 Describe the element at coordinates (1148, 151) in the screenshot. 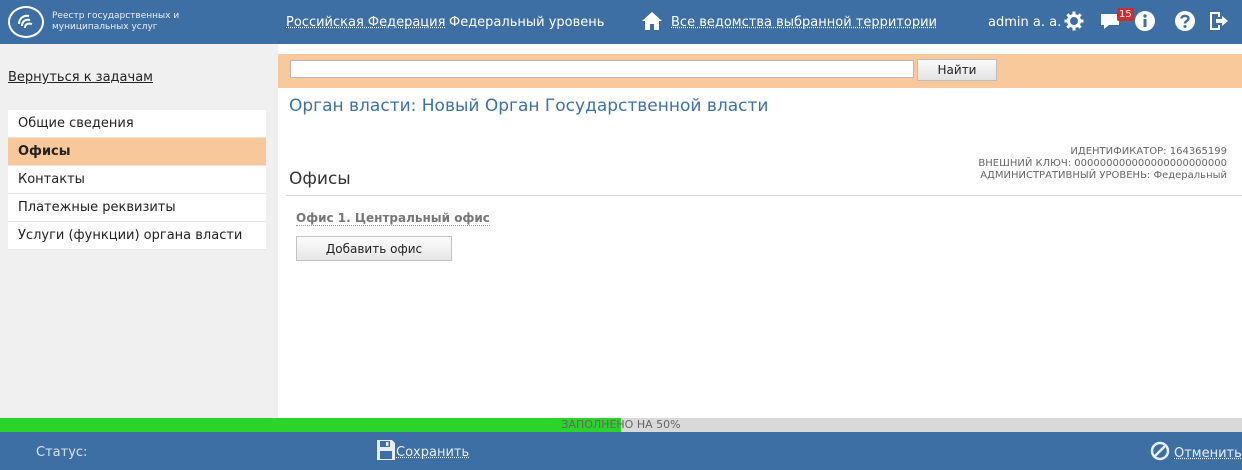

I see `identifier-text: ИДЕНТИФИКАТОР: 164365199` at that location.